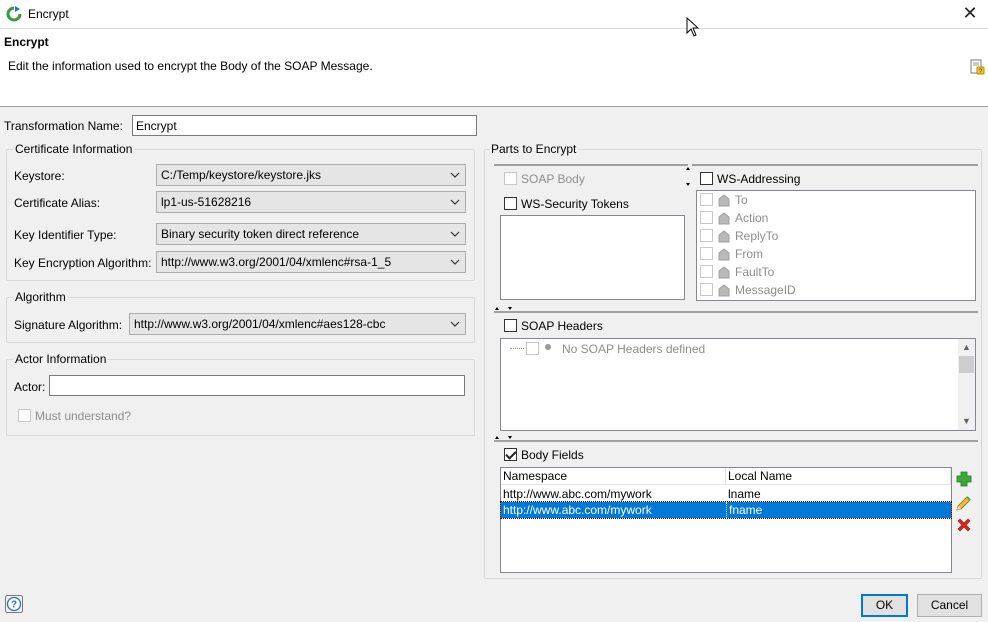 The width and height of the screenshot is (988, 622). I want to click on parts-to-encrypt-title: Parts to Encrypt, so click(534, 149).